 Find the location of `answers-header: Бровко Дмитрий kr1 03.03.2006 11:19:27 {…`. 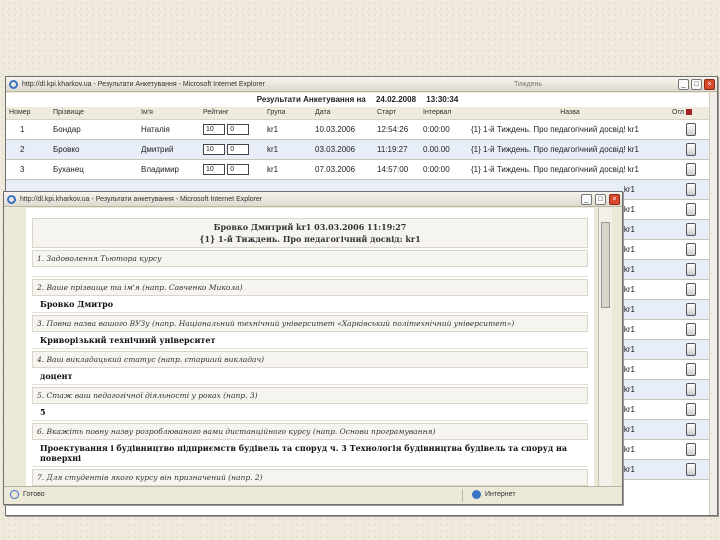

answers-header: Бровко Дмитрий kr1 03.03.2006 11:19:27 {… is located at coordinates (310, 233).